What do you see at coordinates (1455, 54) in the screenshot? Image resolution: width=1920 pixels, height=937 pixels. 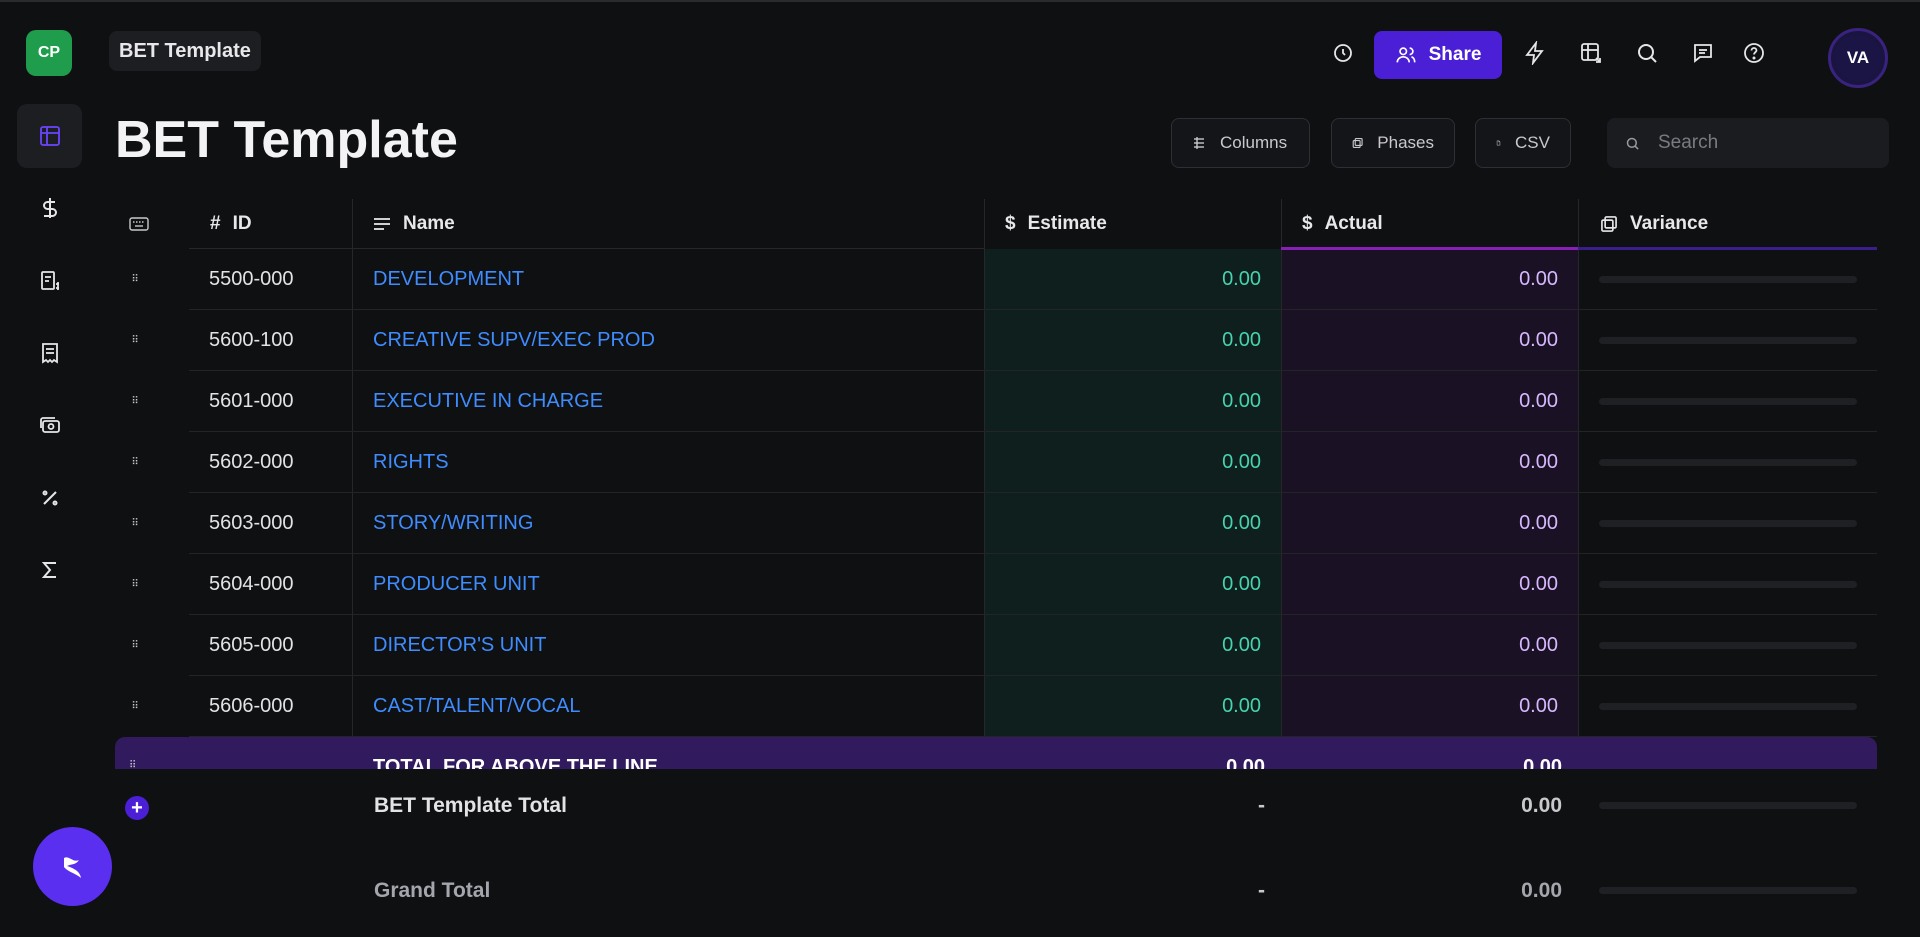 I see `share-label: Share` at bounding box center [1455, 54].